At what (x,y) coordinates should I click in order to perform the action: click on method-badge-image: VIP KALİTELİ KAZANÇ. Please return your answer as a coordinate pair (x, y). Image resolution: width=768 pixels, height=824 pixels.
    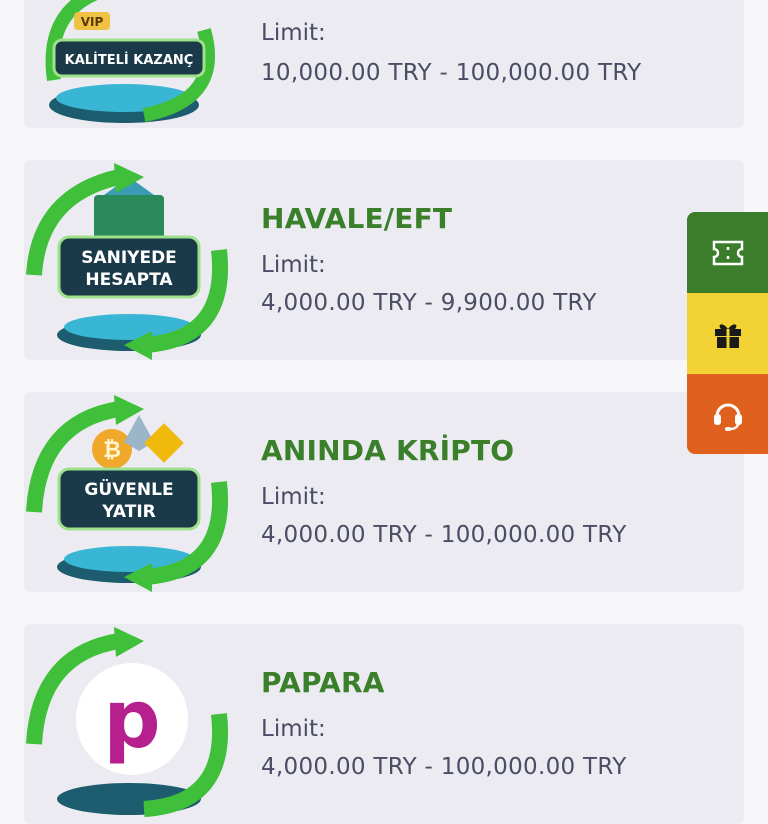
    Looking at the image, I should click on (129, 64).